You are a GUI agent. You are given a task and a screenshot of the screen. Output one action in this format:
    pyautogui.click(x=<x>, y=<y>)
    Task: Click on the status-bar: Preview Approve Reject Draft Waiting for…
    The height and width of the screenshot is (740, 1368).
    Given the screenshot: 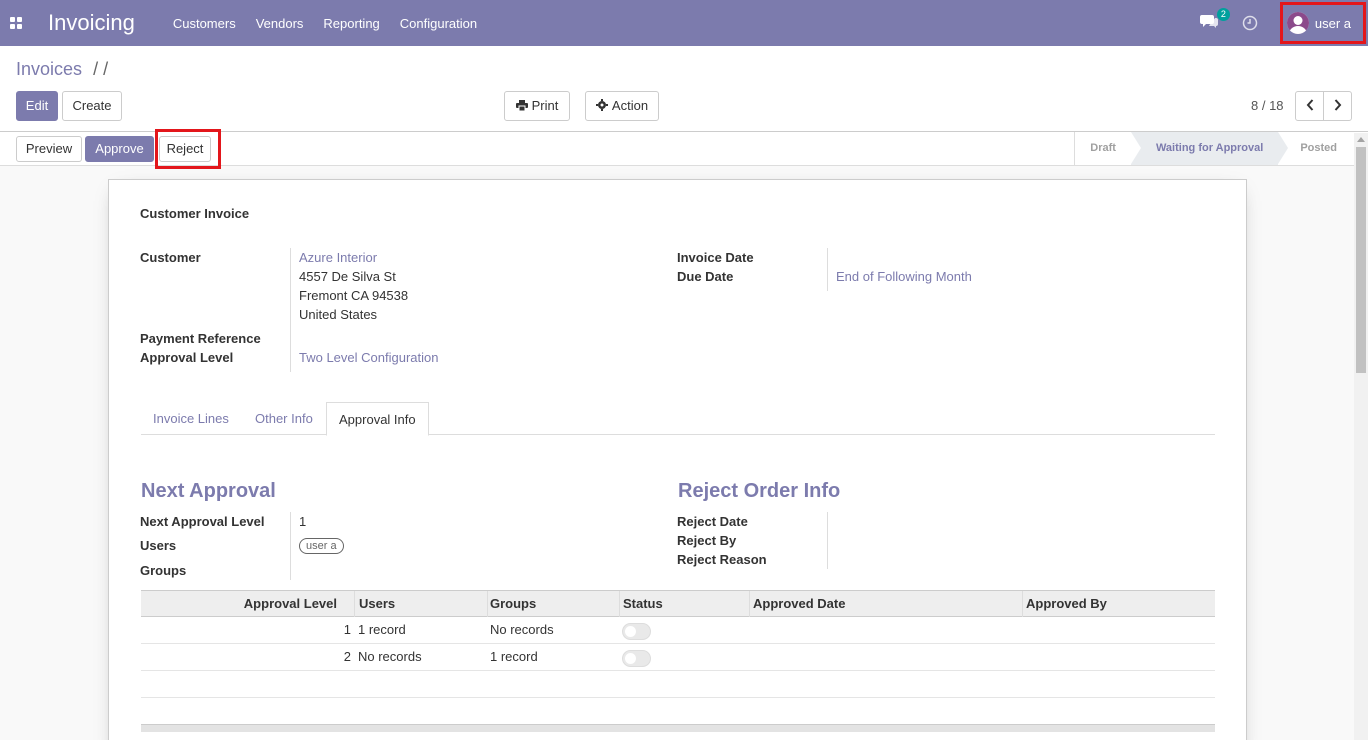 What is the action you would take?
    pyautogui.click(x=684, y=149)
    